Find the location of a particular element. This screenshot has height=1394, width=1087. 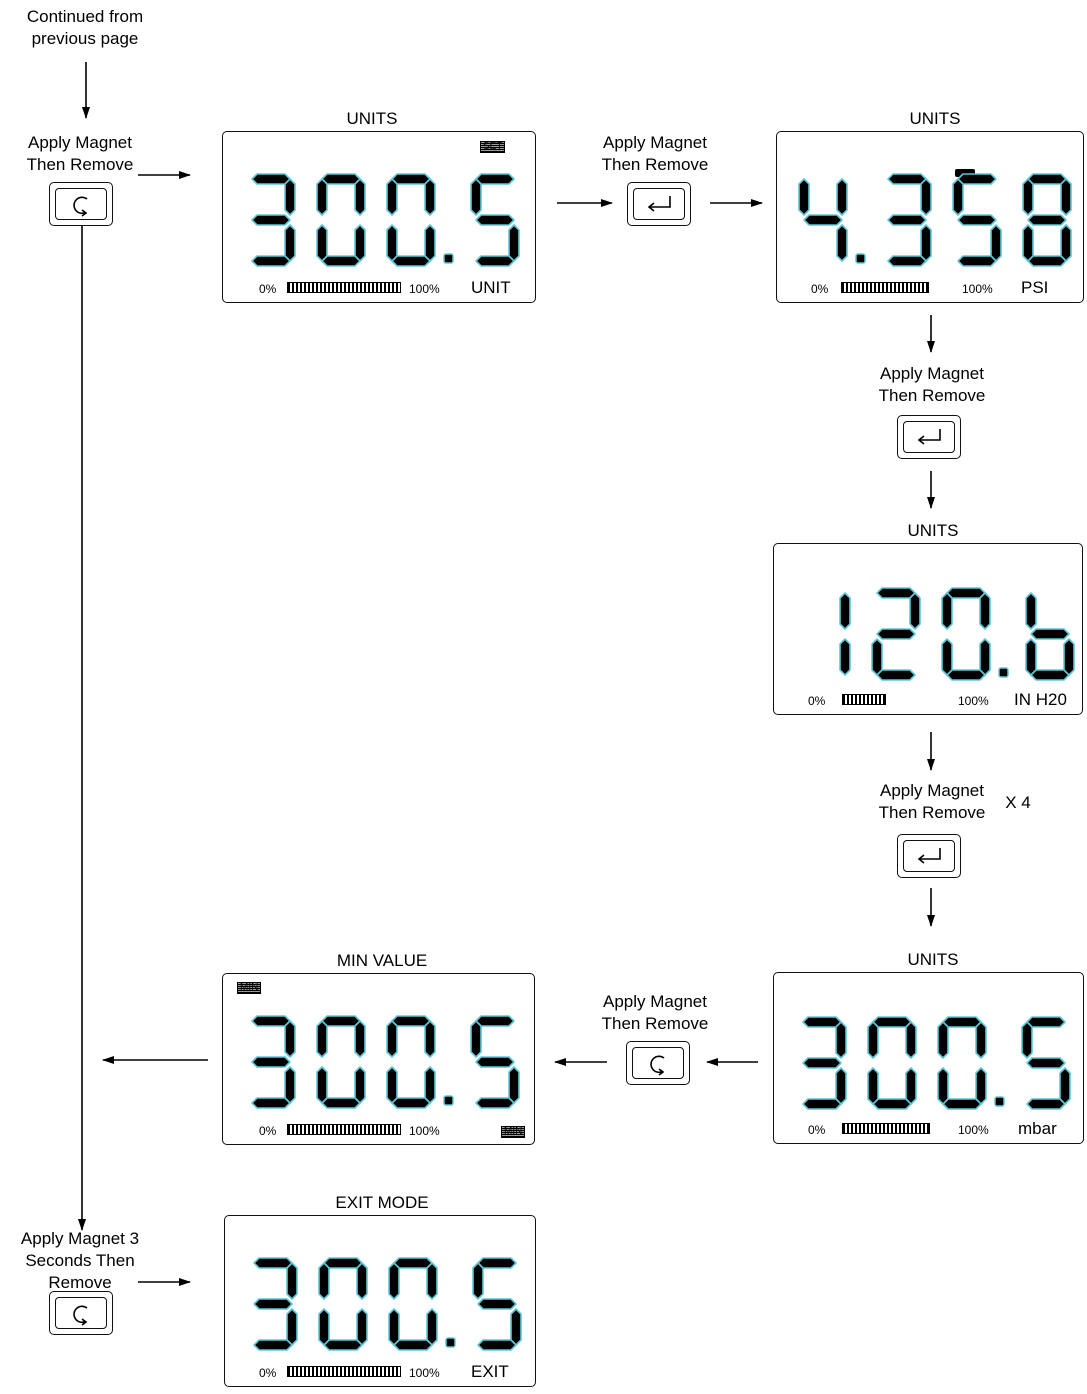

rotate-arrow-icon is located at coordinates (80, 1315).